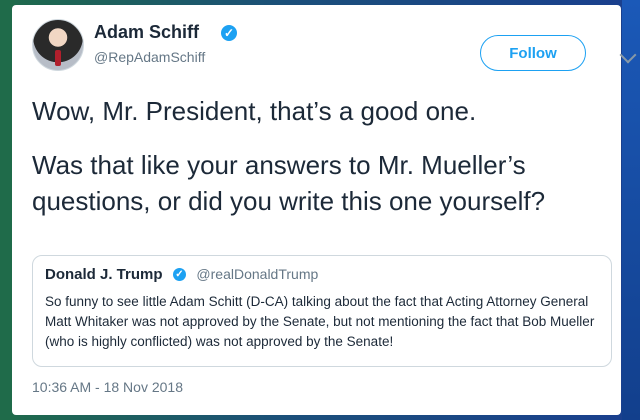  I want to click on quoted-author-handle: @realDonaldTrump, so click(257, 274).